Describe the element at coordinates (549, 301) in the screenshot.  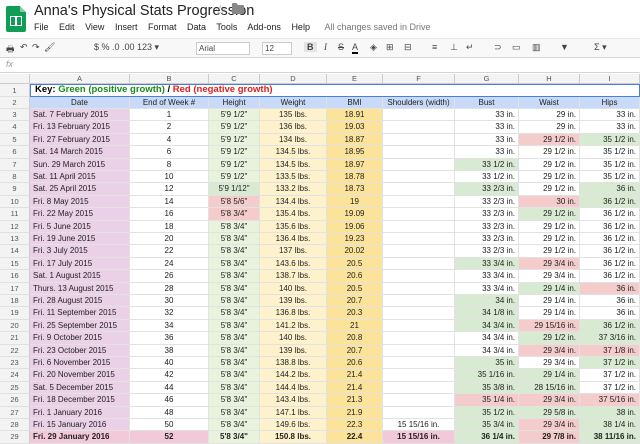
I see `cell-h18: 29 1/4 in.` at that location.